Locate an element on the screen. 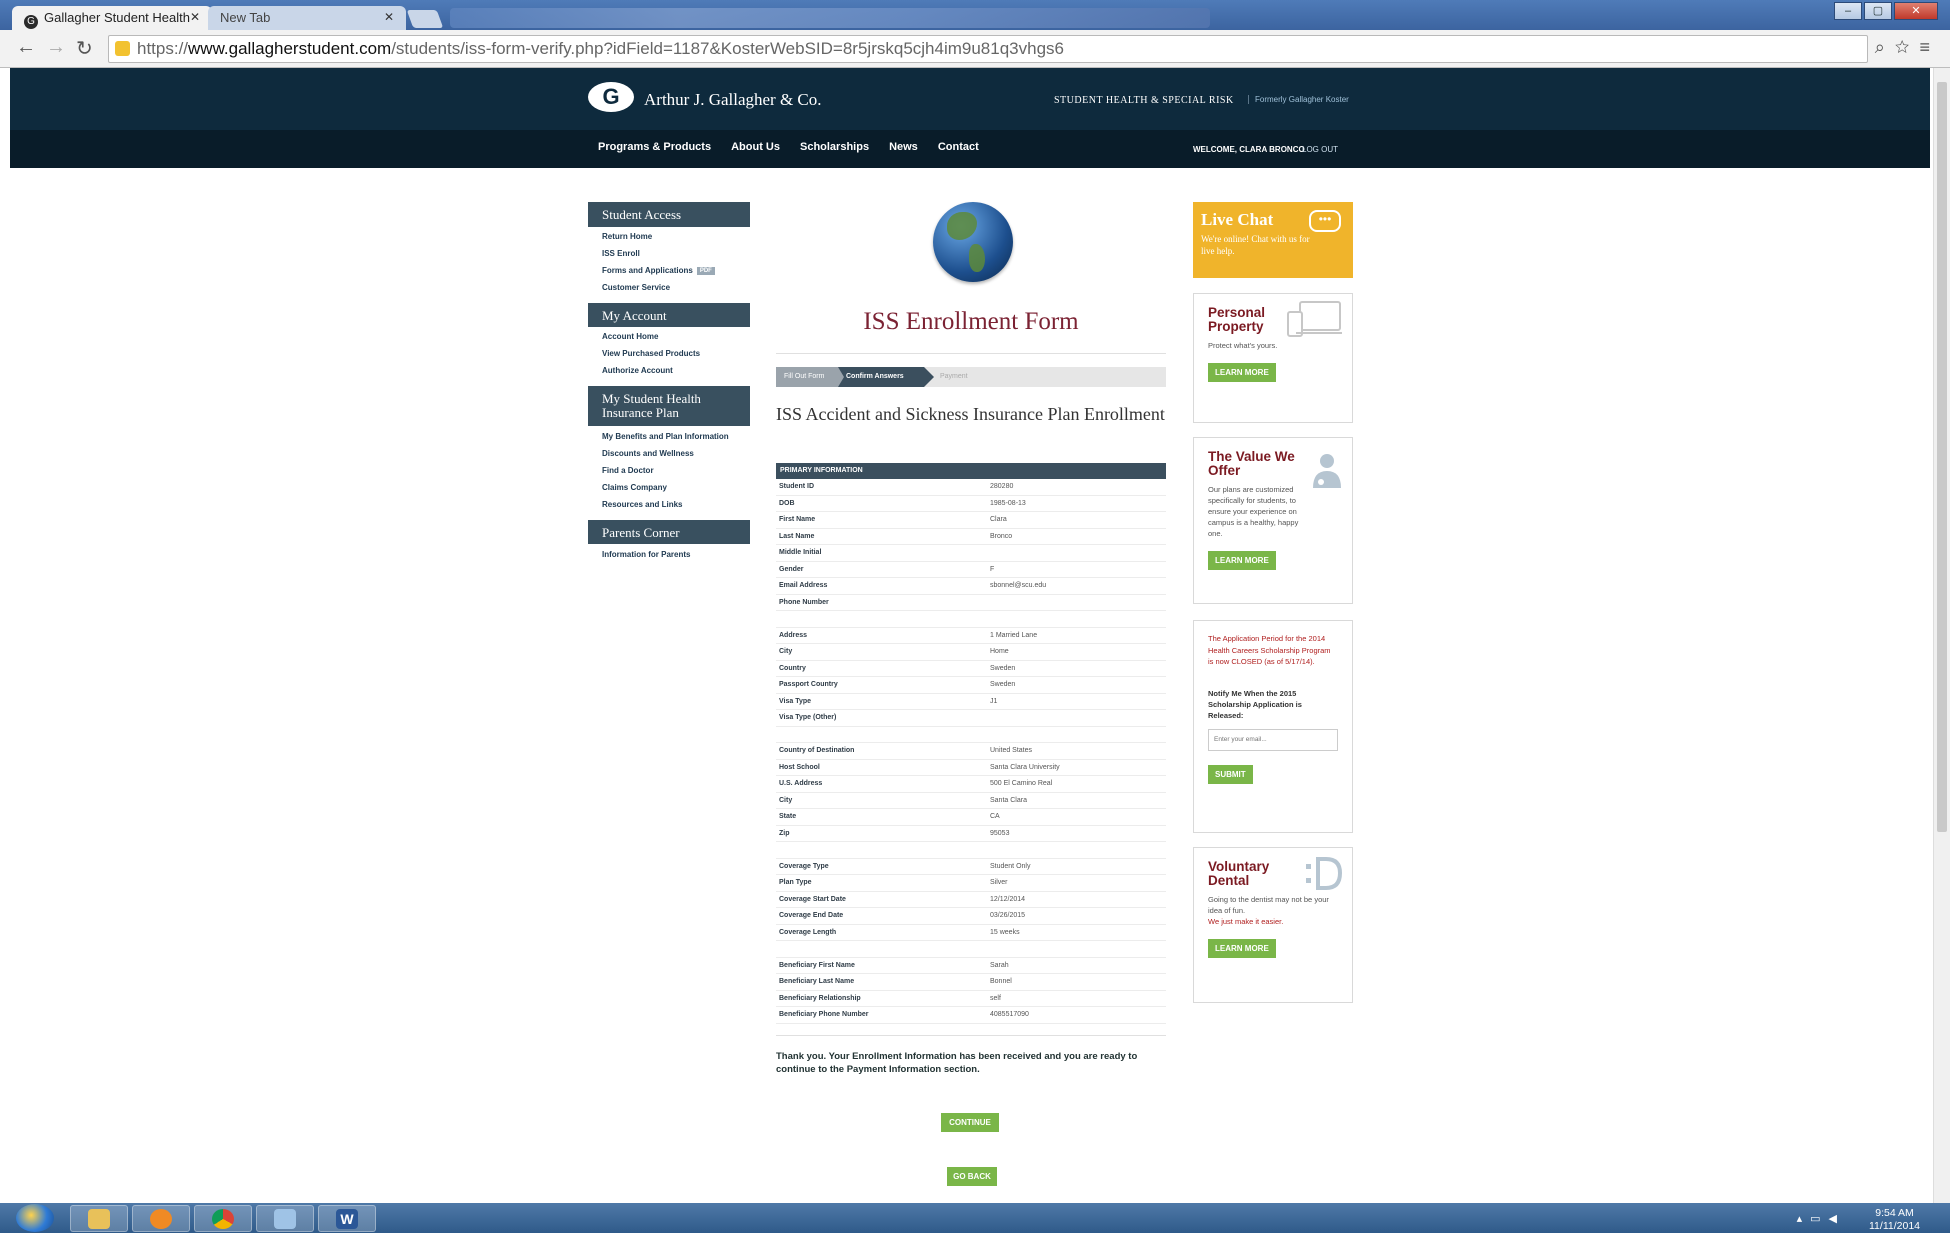  table-row: Beneficiary Last Name Bonnel is located at coordinates (971, 982).